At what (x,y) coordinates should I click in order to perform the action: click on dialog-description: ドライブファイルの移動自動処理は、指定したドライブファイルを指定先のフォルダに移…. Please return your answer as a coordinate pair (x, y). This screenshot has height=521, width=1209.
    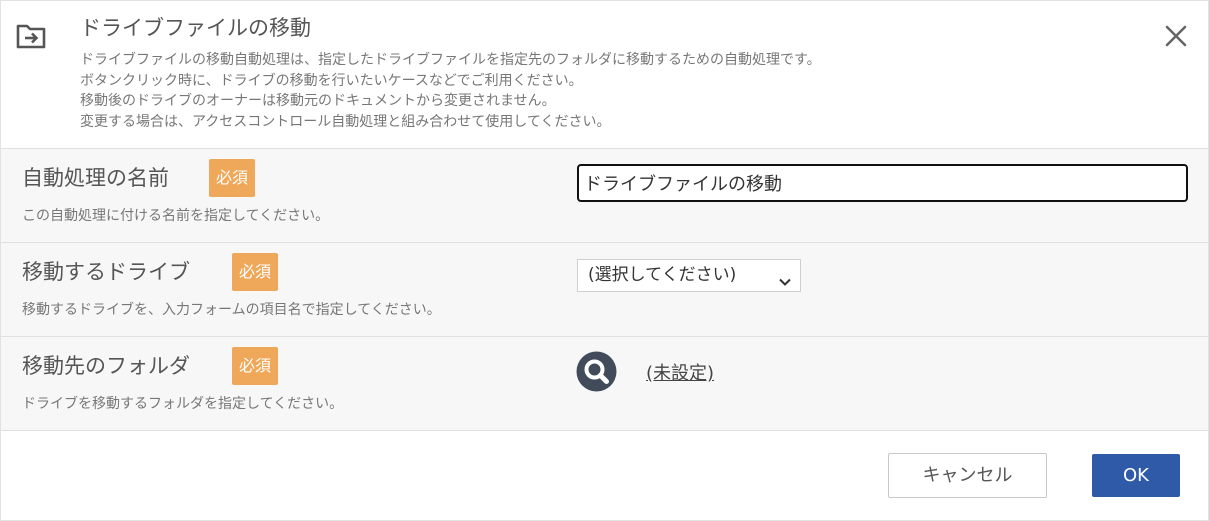
    Looking at the image, I should click on (450, 91).